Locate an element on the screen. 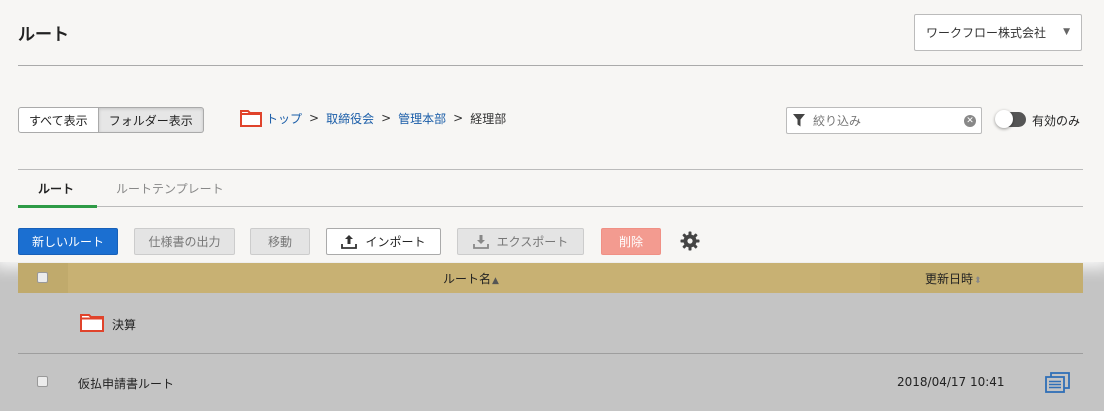 The image size is (1104, 411). route-updated-date: 2018/04/17 10:41 is located at coordinates (951, 382).